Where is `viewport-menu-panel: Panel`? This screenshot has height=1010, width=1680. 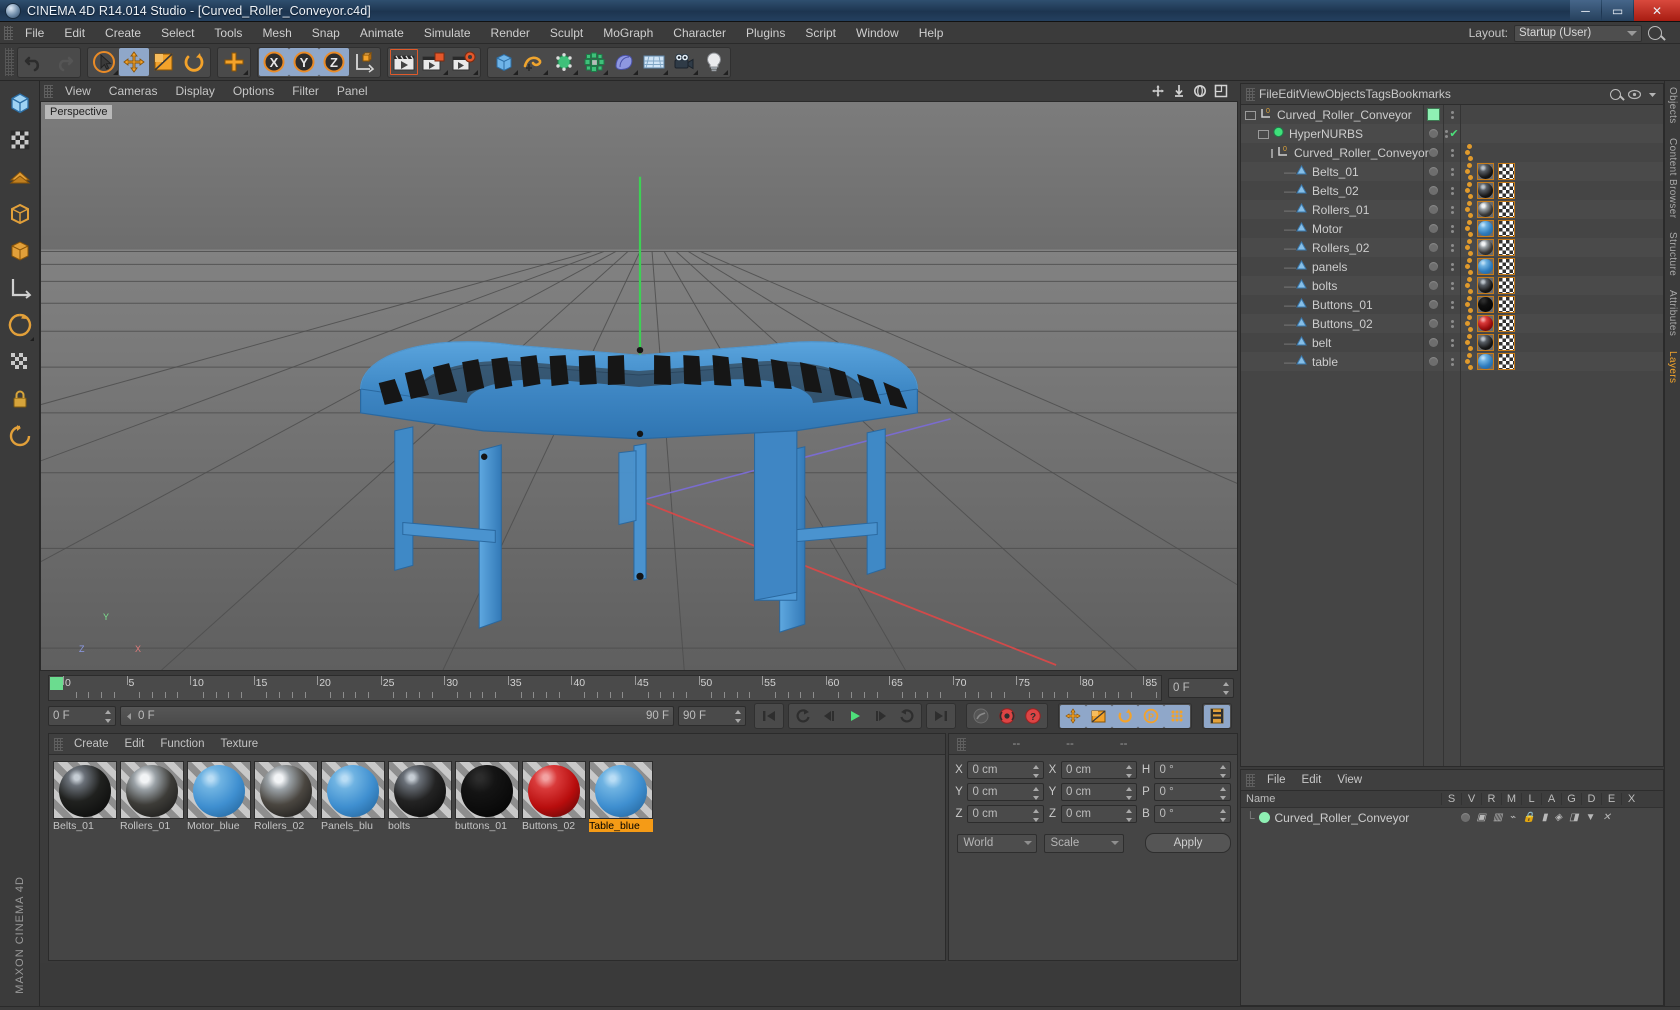 viewport-menu-panel: Panel is located at coordinates (352, 91).